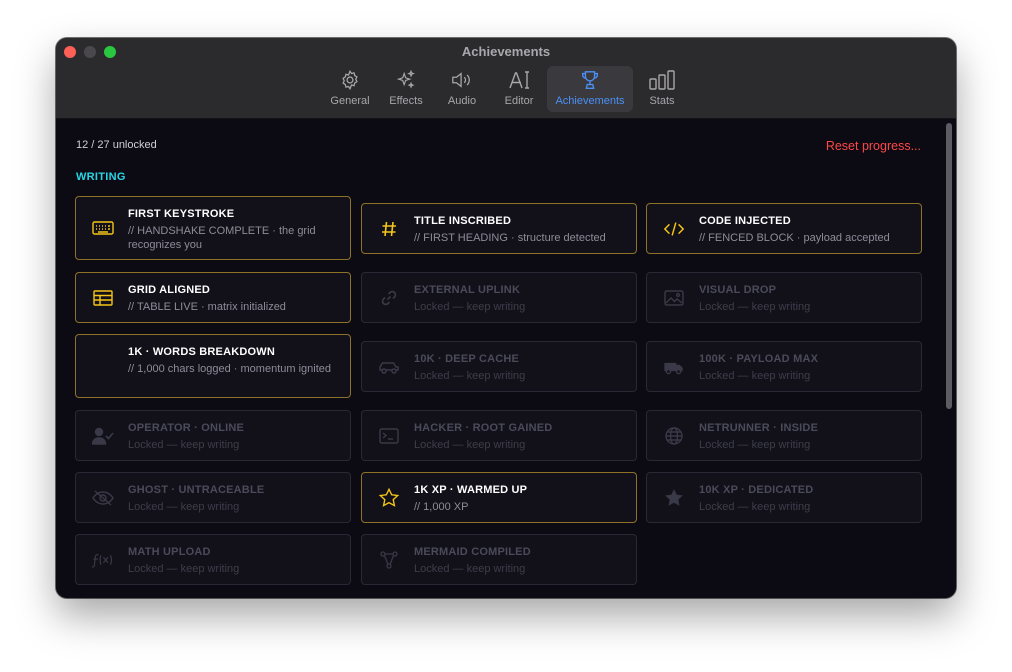 The image size is (1012, 672). I want to click on achievement-title: 10K · DEEP CACHE, so click(467, 359).